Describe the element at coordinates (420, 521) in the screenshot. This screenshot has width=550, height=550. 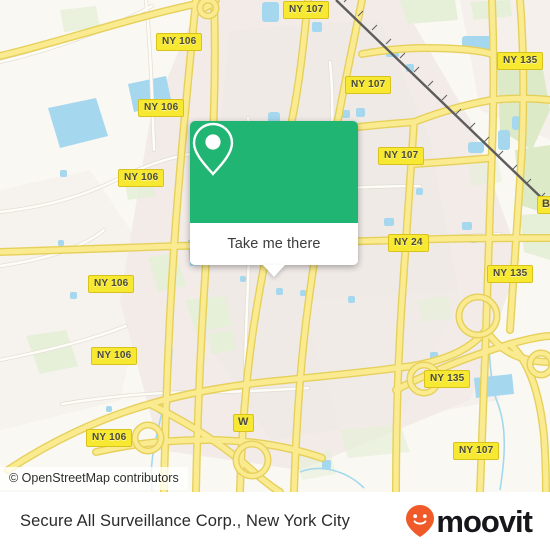
I see `moovit-pin-icon` at that location.